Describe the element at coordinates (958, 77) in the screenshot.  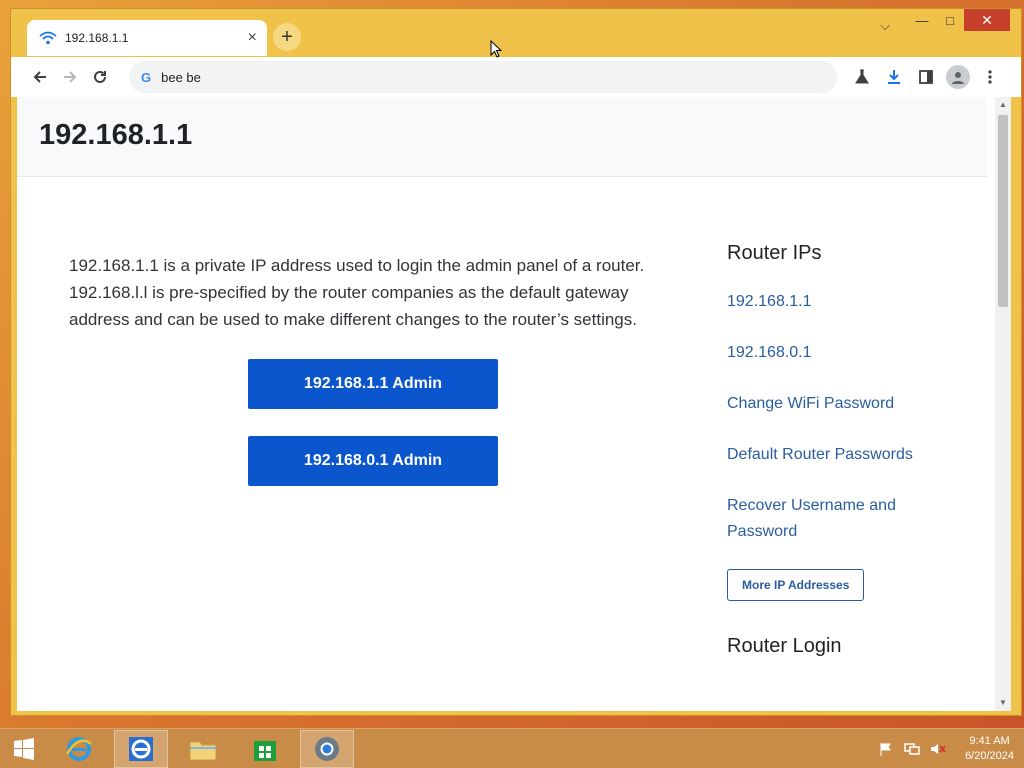
I see `profile-avatar-icon` at that location.